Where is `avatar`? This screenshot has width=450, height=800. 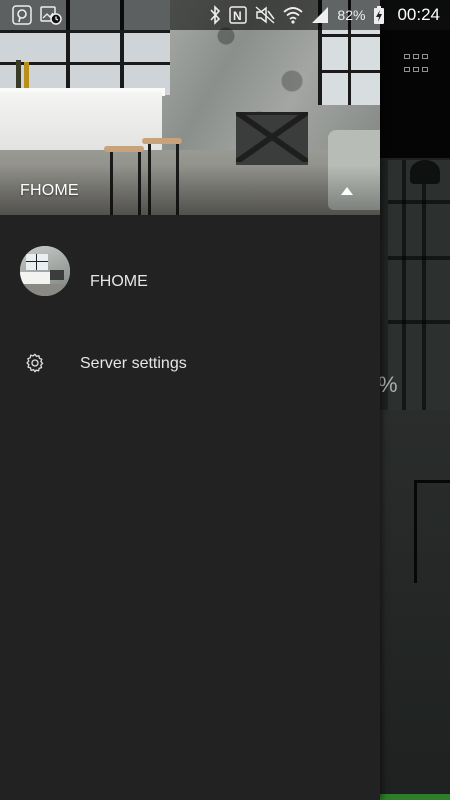
avatar is located at coordinates (45, 271).